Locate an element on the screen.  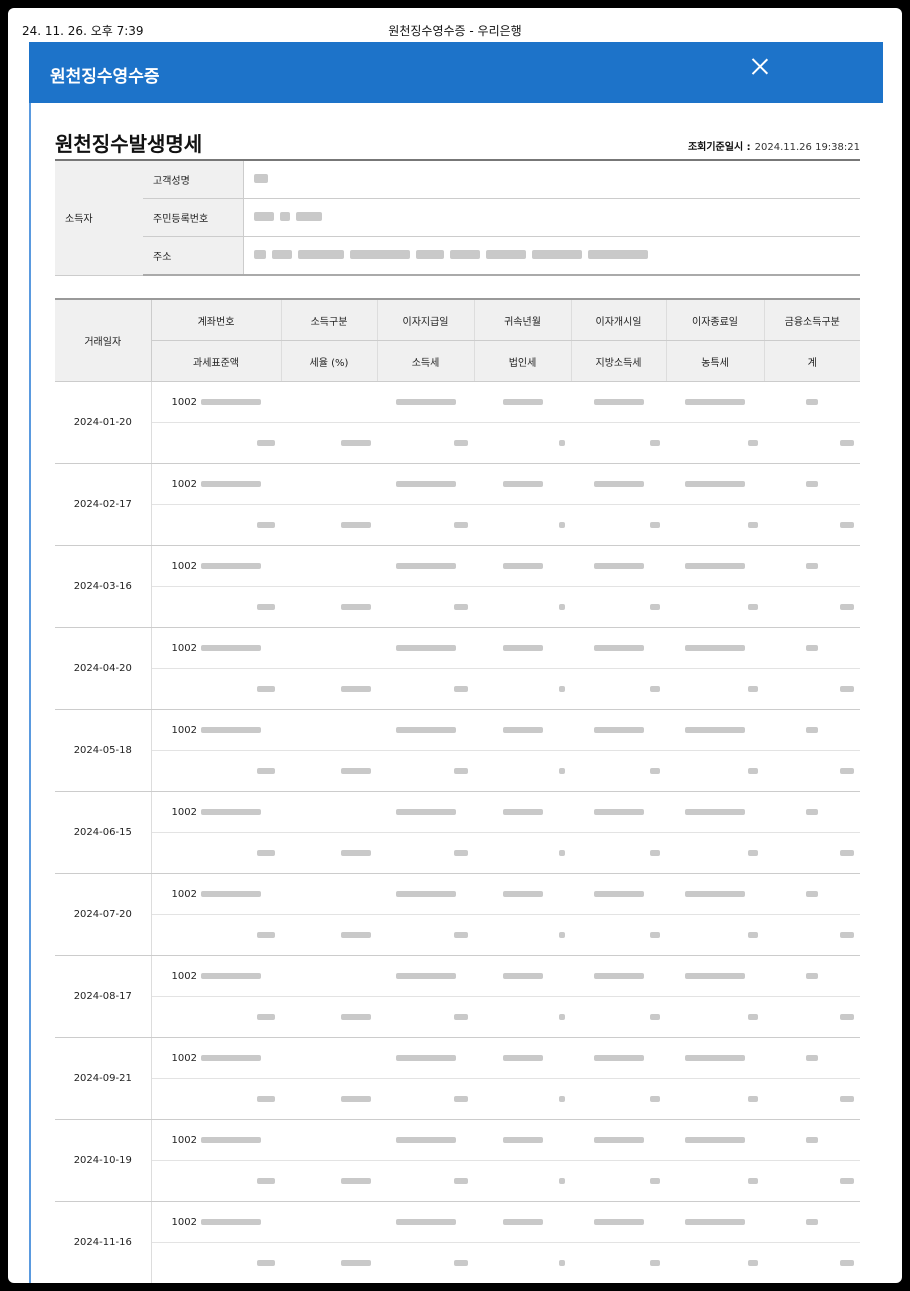
transaction-date: 2024-10-19 is located at coordinates (103, 1160).